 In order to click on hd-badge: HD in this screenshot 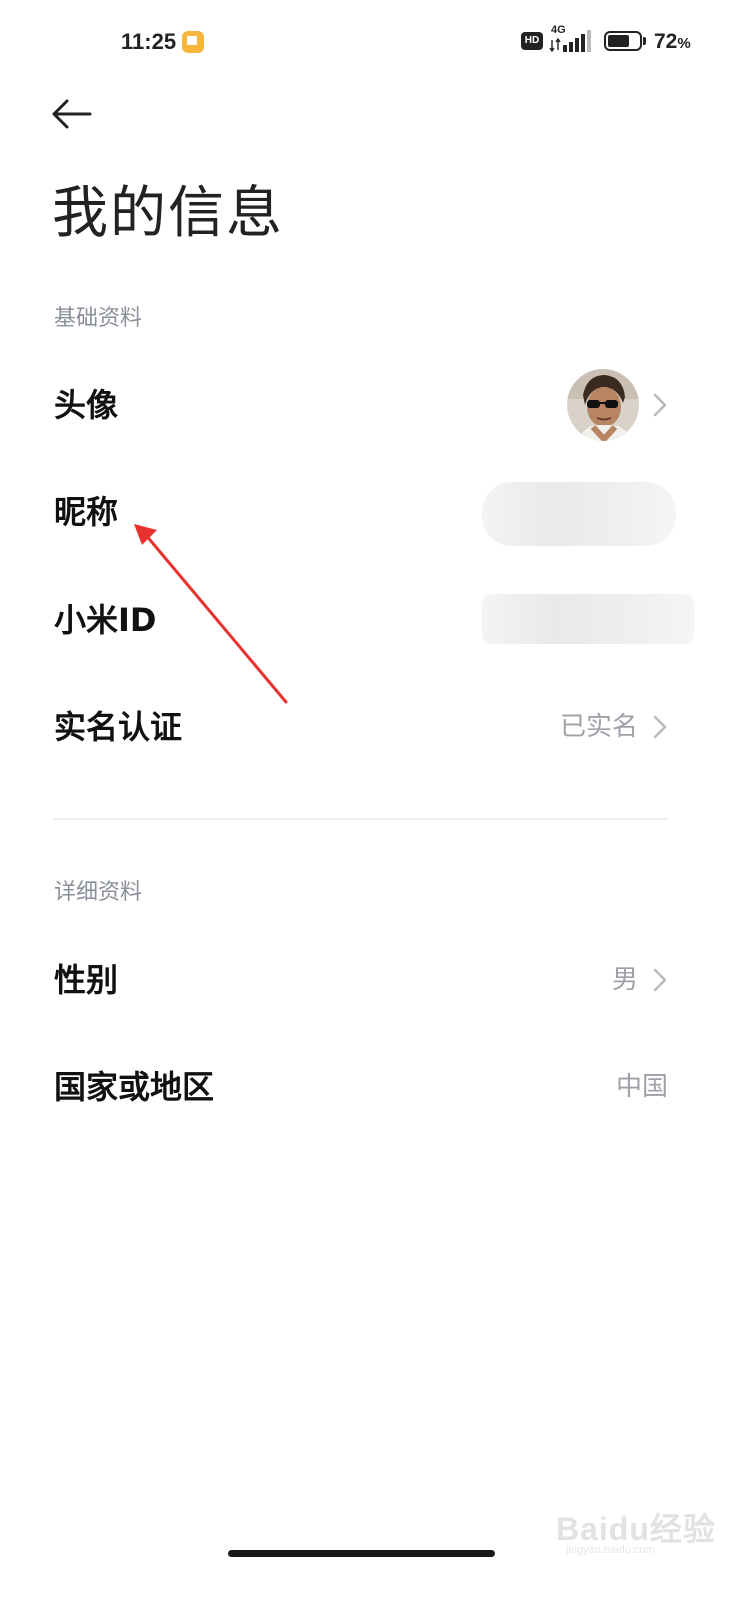, I will do `click(532, 41)`.